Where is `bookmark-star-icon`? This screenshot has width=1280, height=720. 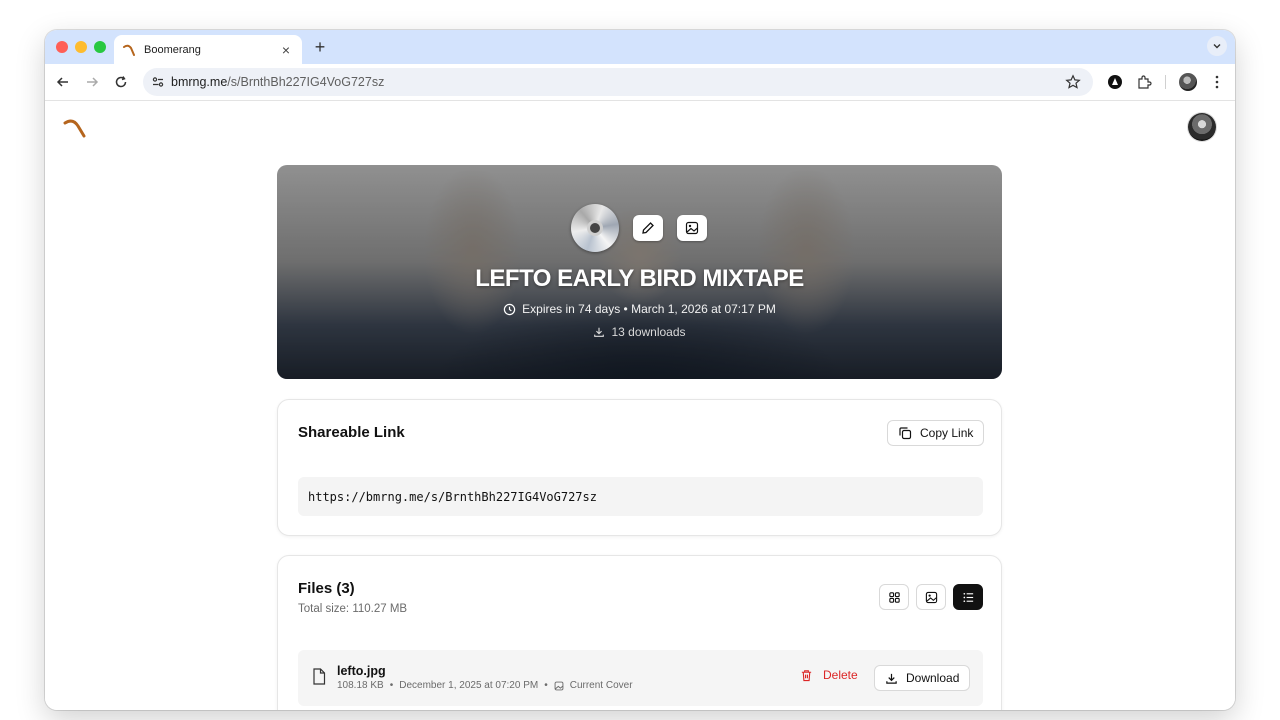
bookmark-star-icon is located at coordinates (1073, 82).